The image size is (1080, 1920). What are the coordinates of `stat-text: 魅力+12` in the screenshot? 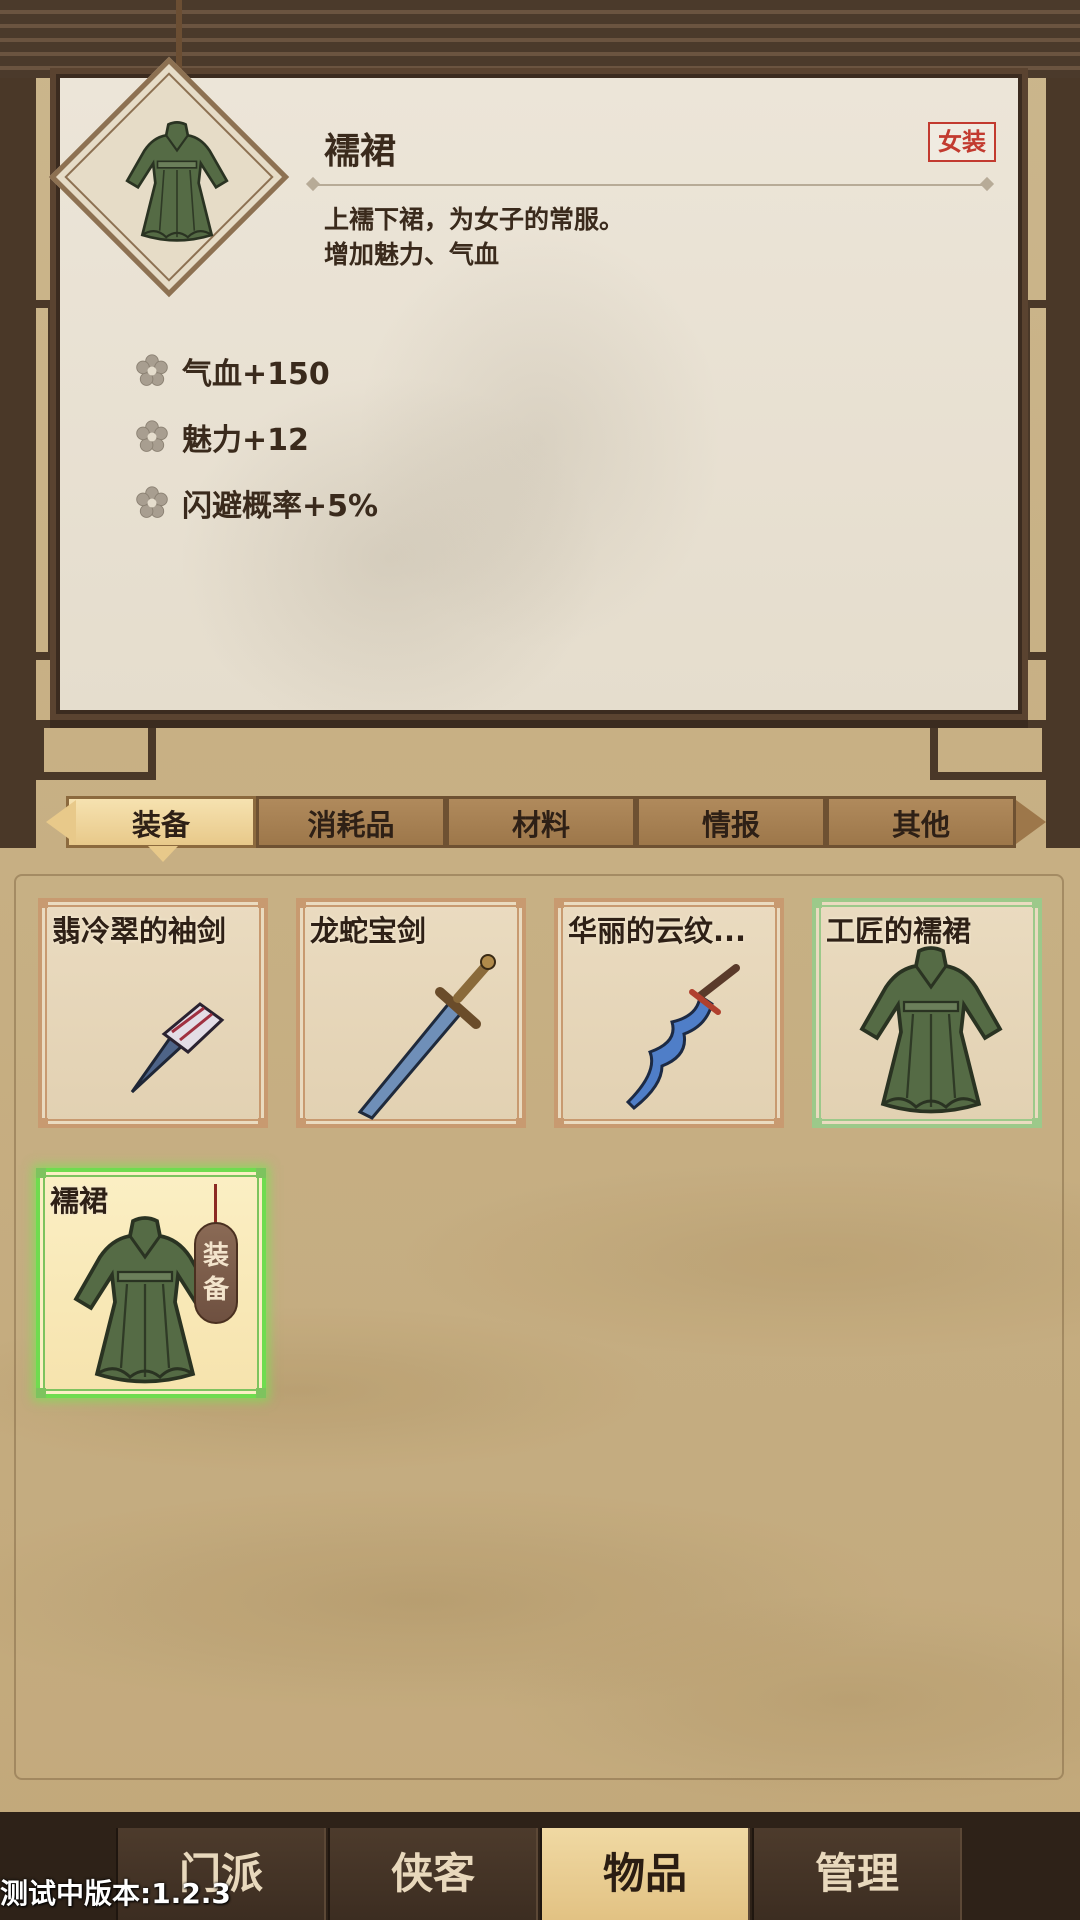 It's located at (245, 440).